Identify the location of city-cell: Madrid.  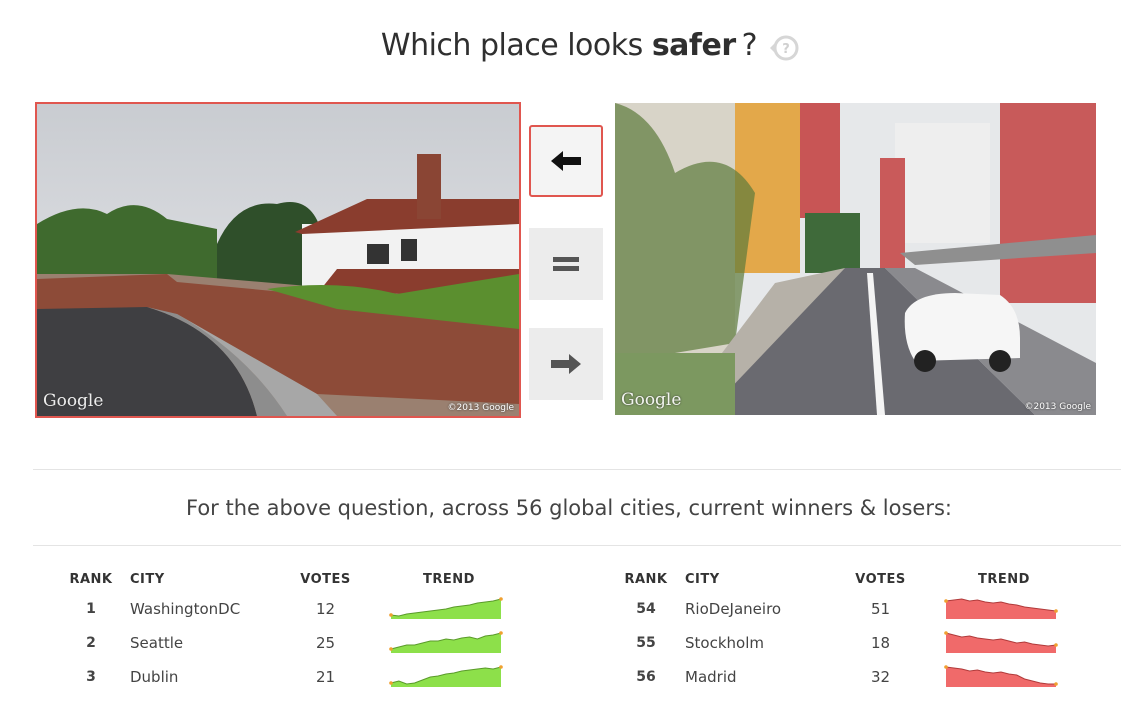
(711, 677).